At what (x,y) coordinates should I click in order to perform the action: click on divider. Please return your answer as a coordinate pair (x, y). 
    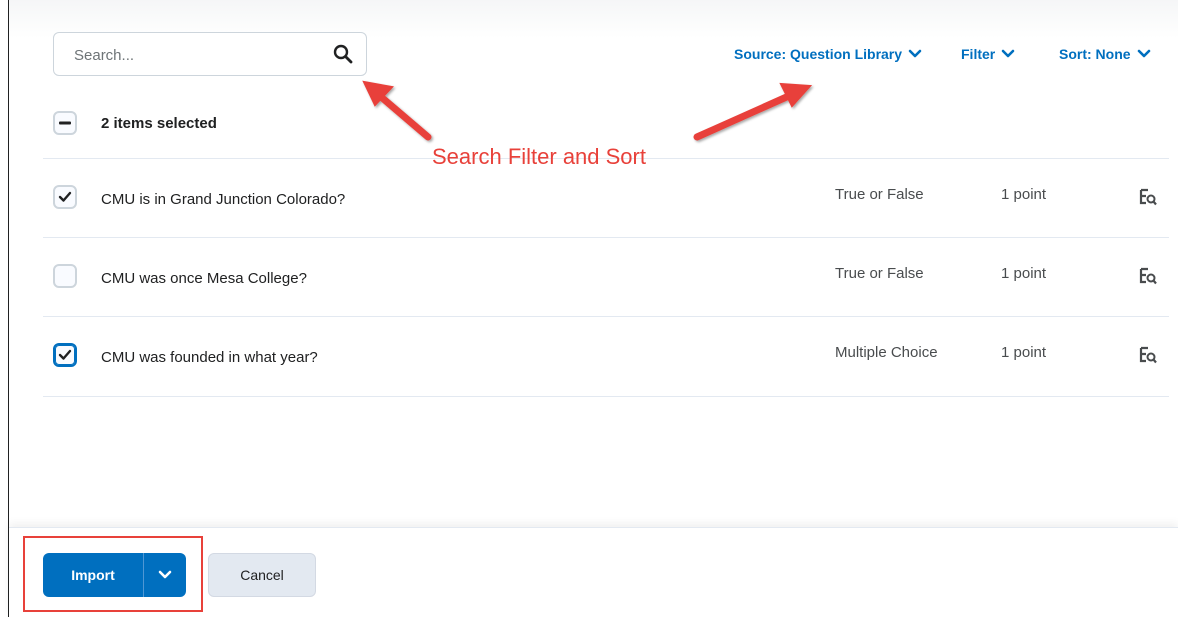
    Looking at the image, I should click on (606, 396).